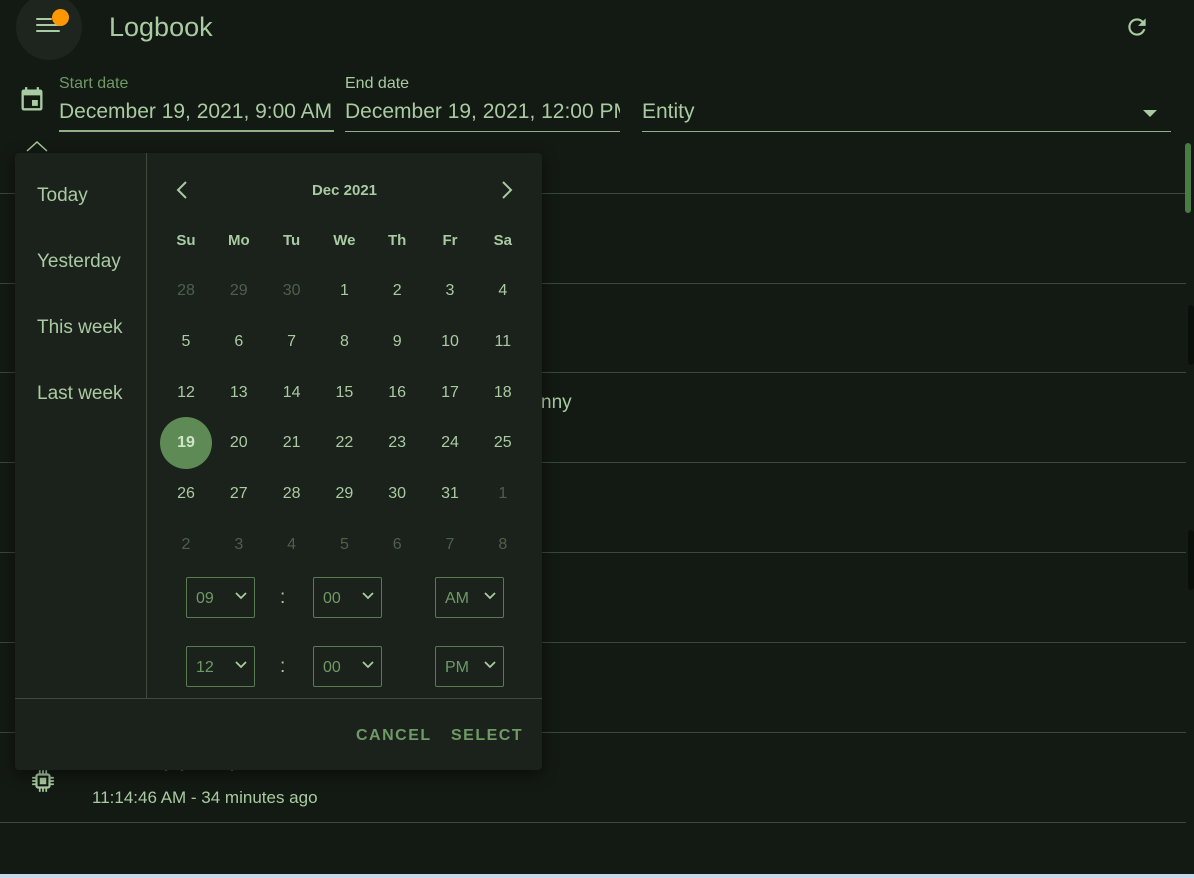 The image size is (1194, 878). Describe the element at coordinates (80, 394) in the screenshot. I see `range-last-week: Last week` at that location.